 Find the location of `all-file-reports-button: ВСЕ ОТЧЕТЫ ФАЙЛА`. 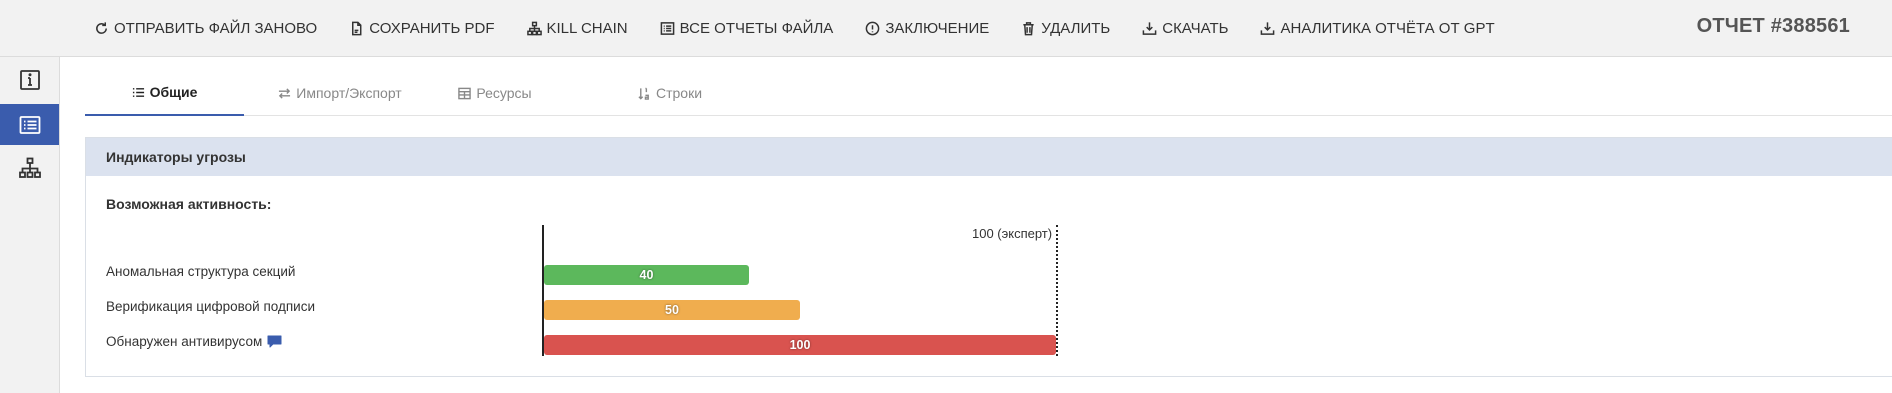

all-file-reports-button: ВСЕ ОТЧЕТЫ ФАЙЛА is located at coordinates (747, 28).